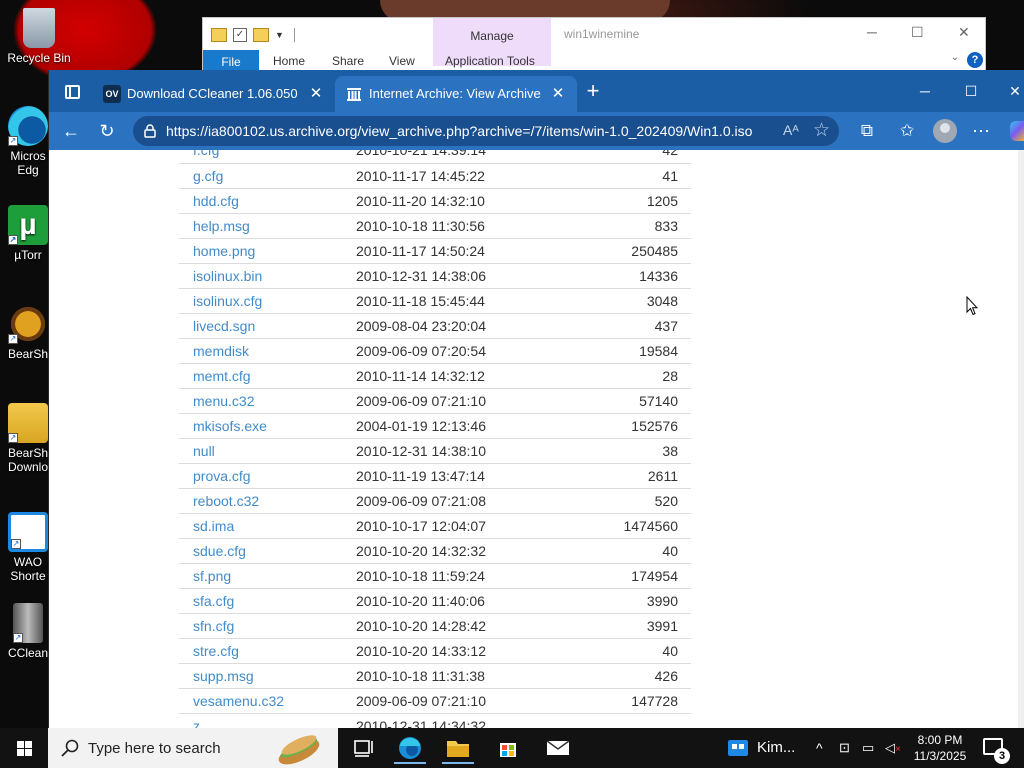  Describe the element at coordinates (213, 626) in the screenshot. I see `file-link: sfn.cfg` at that location.